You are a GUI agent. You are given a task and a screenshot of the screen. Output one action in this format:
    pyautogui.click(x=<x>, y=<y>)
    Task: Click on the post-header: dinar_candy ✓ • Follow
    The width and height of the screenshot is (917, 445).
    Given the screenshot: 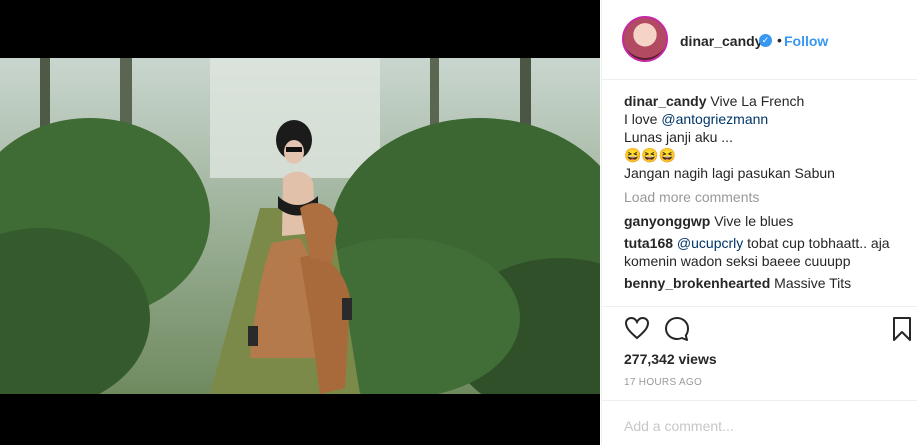 What is the action you would take?
    pyautogui.click(x=759, y=40)
    